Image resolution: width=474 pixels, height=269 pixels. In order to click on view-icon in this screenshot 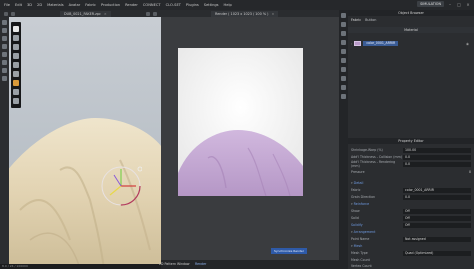, I will do `click(6, 13)`.